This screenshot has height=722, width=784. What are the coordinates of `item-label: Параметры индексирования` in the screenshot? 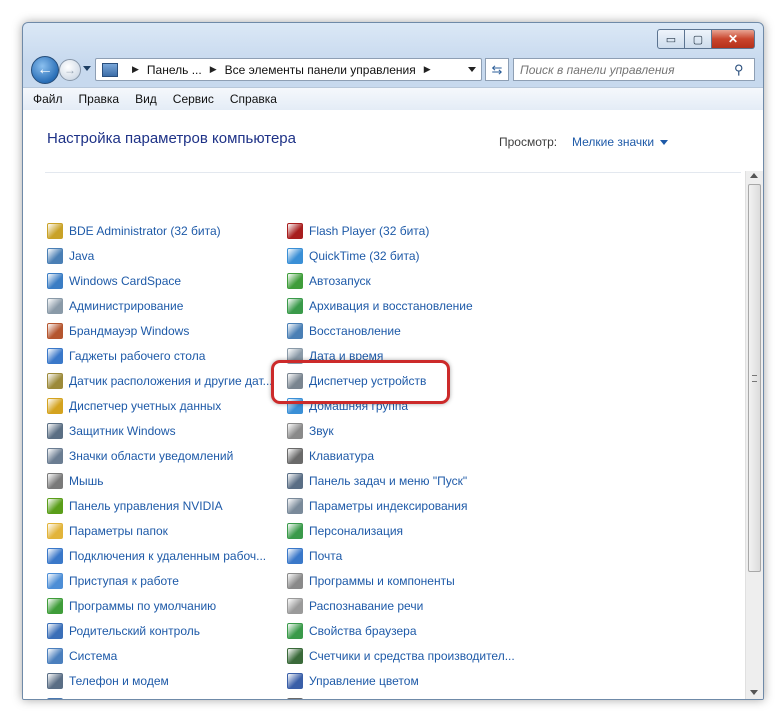 It's located at (388, 506).